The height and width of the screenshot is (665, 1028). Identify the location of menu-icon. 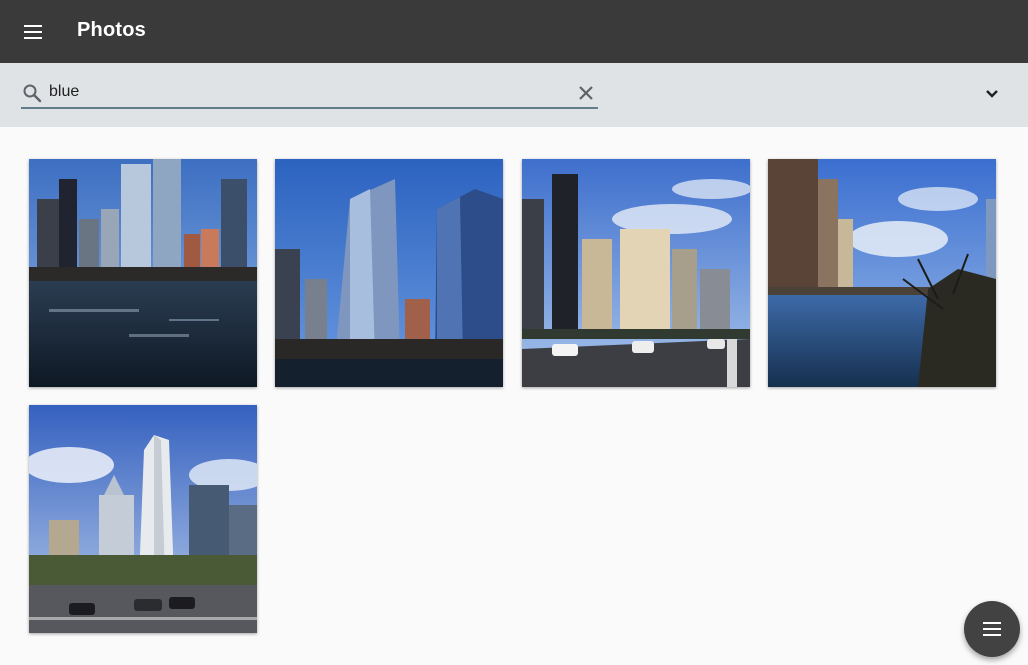
(33, 32).